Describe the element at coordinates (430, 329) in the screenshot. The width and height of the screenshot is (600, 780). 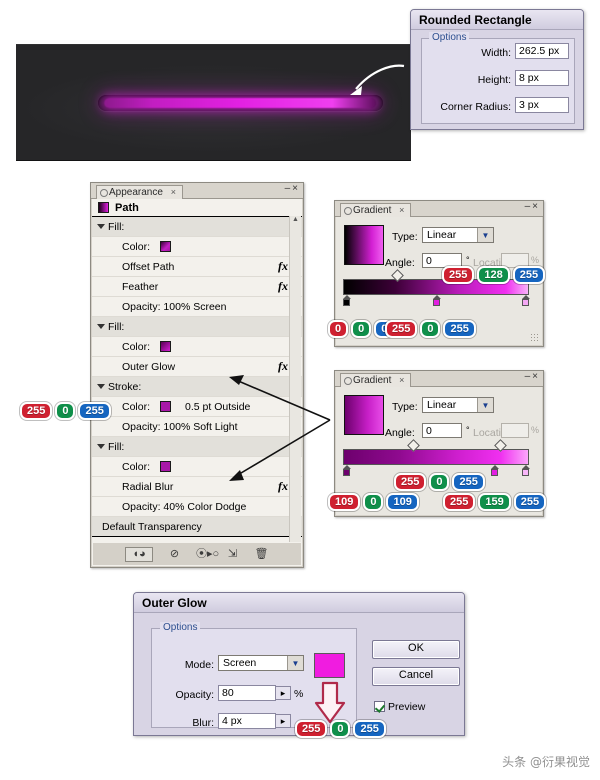
I see `gradient1-stop2-rgb-annotation: 255 0 255` at that location.